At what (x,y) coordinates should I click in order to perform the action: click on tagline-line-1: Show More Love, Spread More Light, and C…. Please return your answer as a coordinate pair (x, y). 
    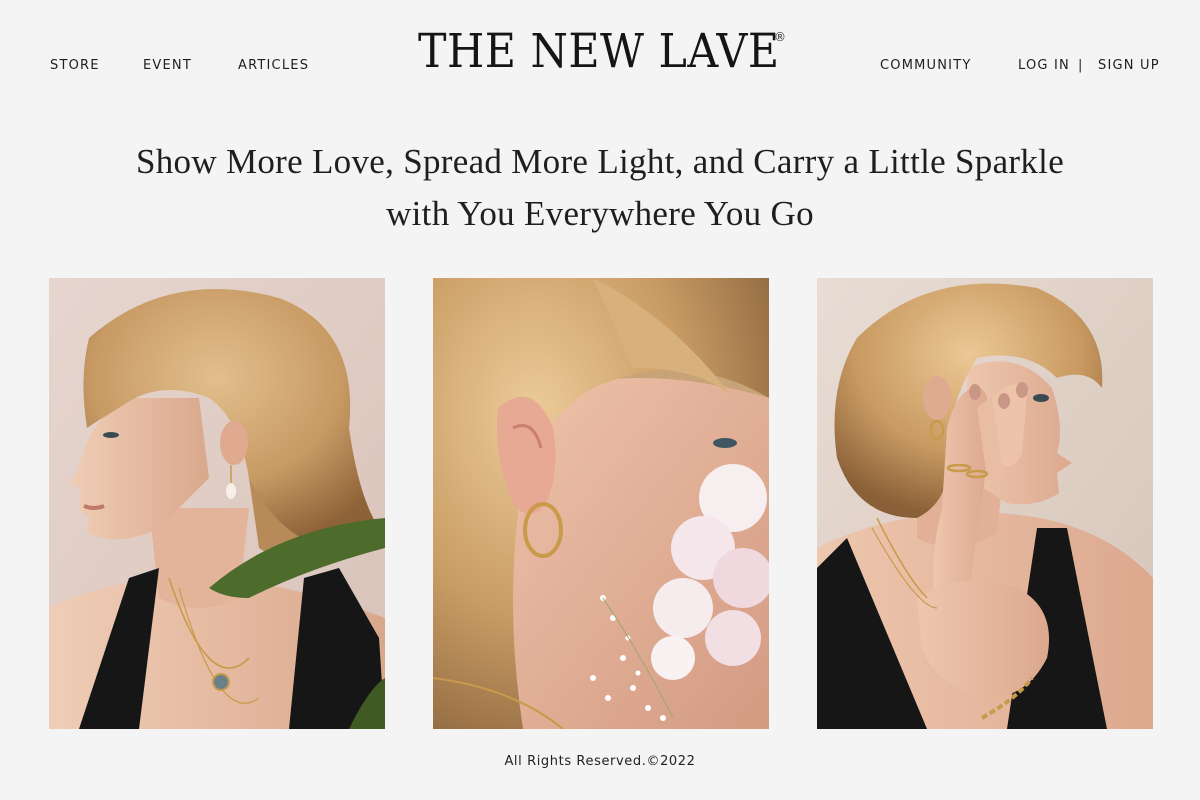
    Looking at the image, I should click on (600, 161).